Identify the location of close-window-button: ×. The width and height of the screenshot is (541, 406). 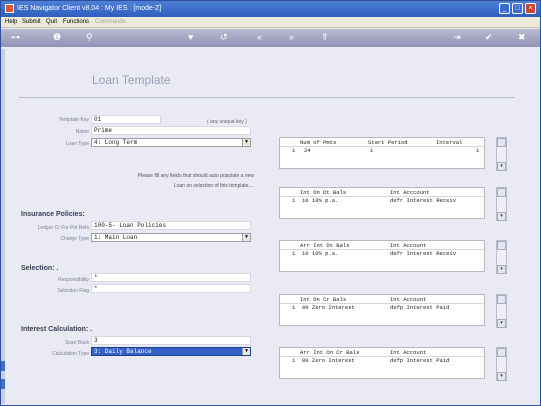
(530, 8).